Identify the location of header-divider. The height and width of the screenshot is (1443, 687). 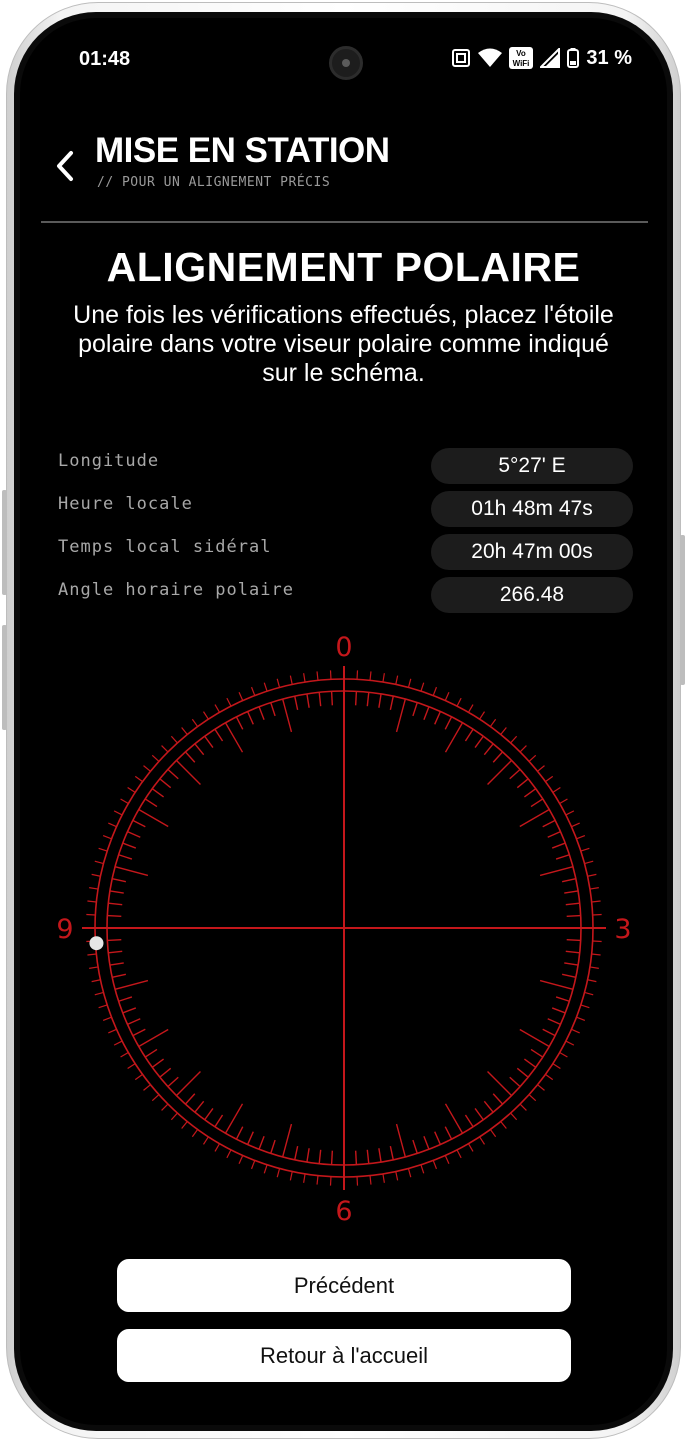
(344, 222).